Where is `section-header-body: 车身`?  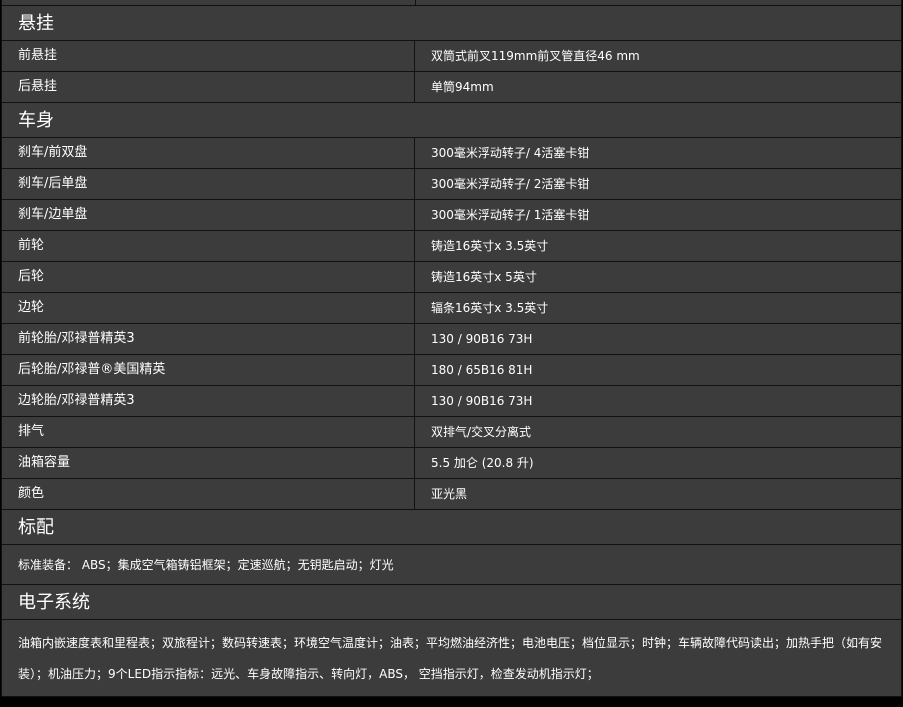
section-header-body: 车身 is located at coordinates (451, 120).